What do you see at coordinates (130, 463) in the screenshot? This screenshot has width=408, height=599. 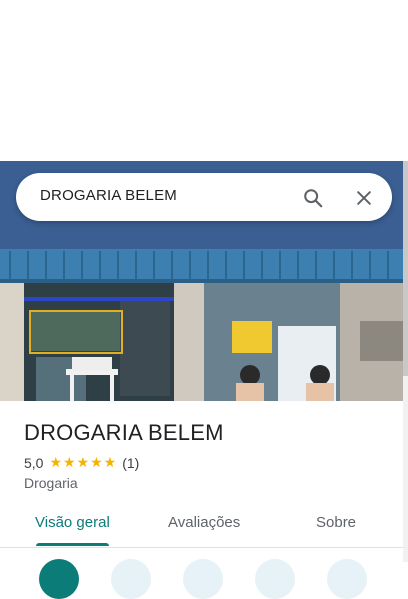 I see `review-count: (1)` at bounding box center [130, 463].